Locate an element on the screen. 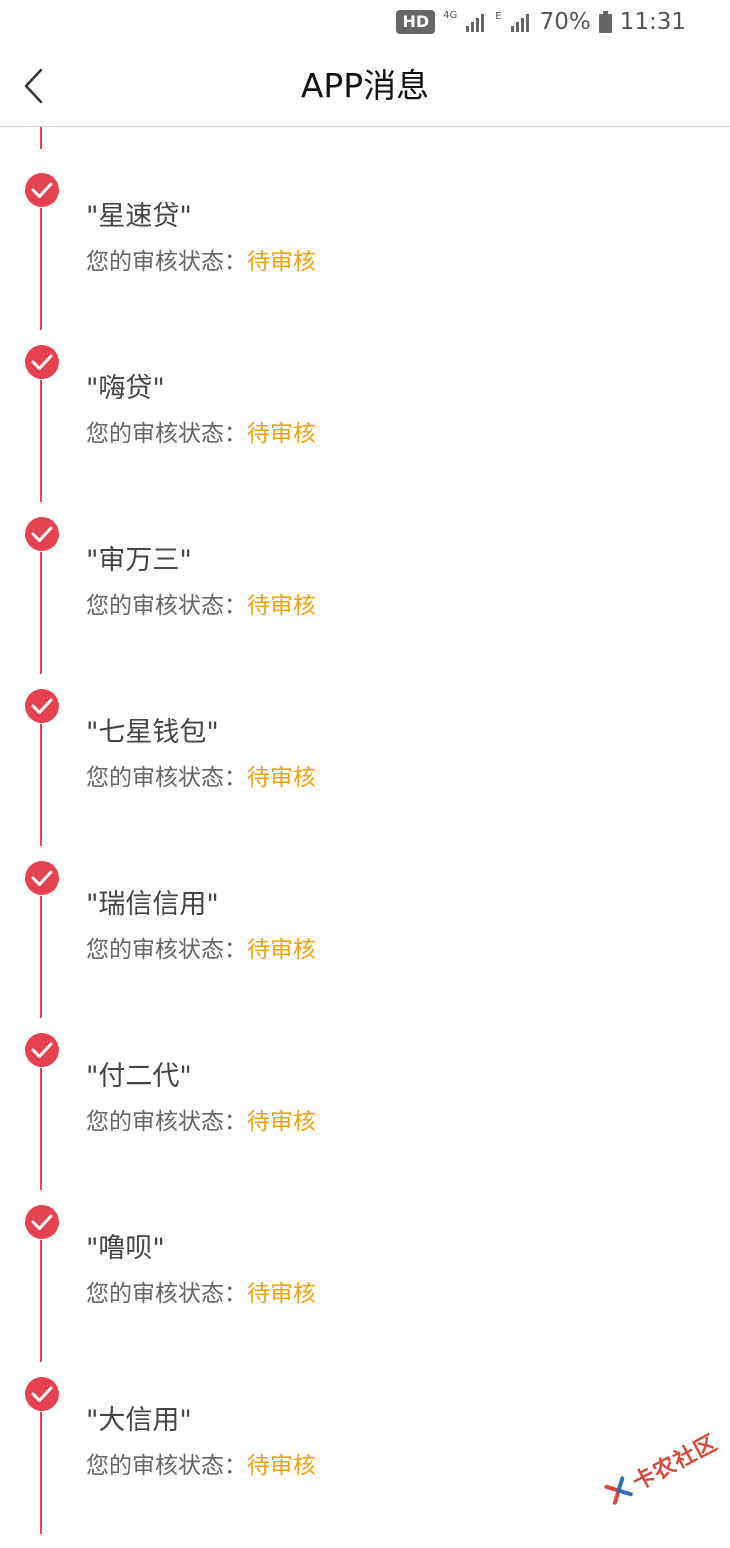 This screenshot has width=730, height=1548. app-header: APP消息 is located at coordinates (365, 86).